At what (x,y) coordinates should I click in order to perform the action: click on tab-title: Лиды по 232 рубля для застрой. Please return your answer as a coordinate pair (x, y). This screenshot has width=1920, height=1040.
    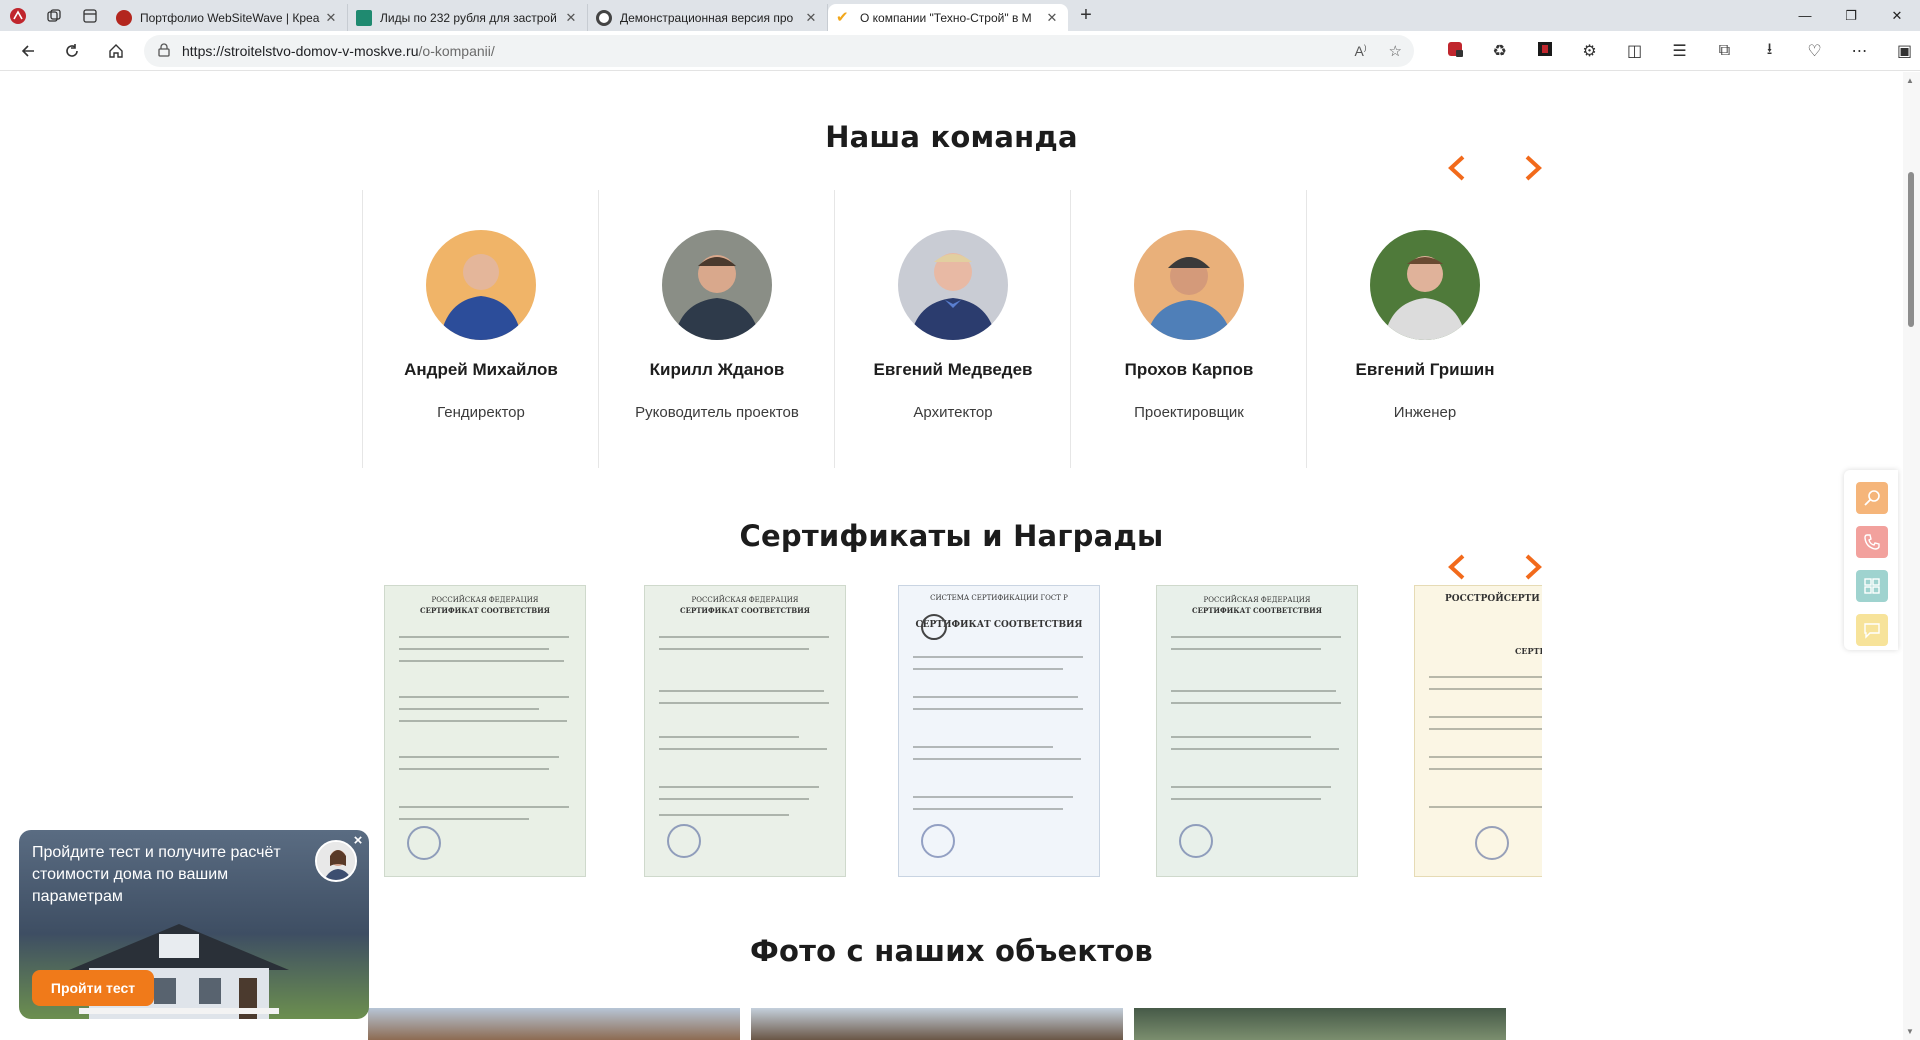
    Looking at the image, I should click on (468, 17).